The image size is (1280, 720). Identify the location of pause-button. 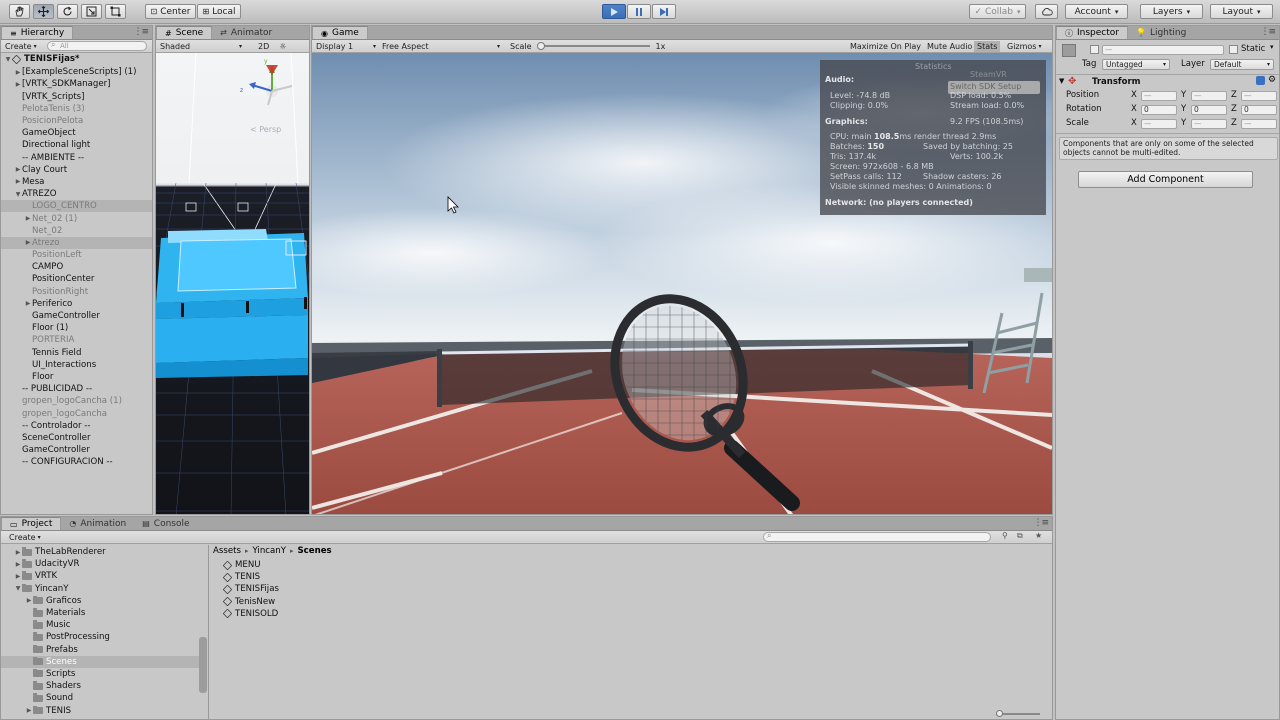
(639, 11).